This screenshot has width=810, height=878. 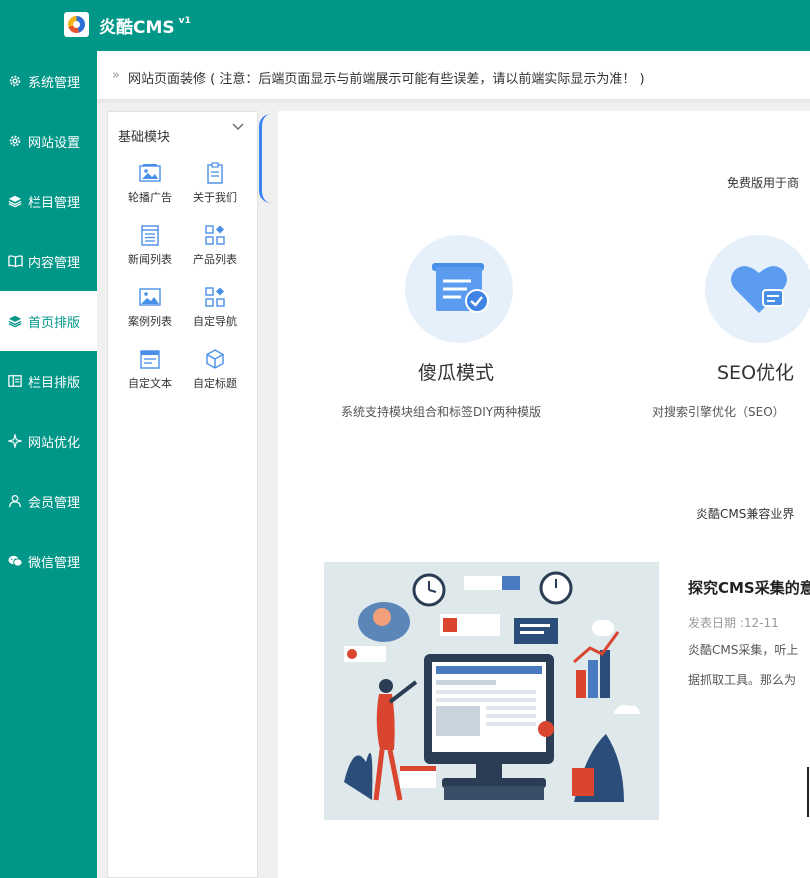 I want to click on book-icon, so click(x=15, y=261).